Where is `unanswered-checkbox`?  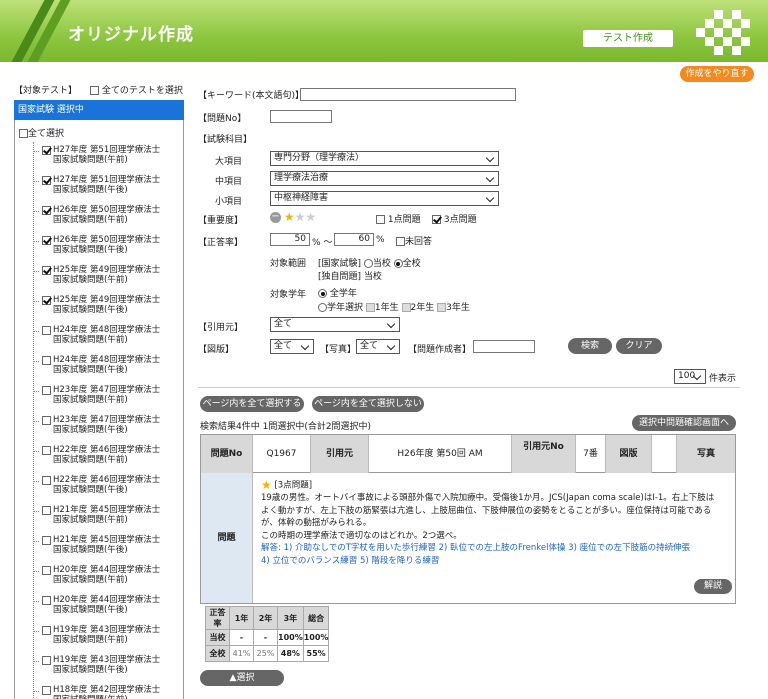
unanswered-checkbox is located at coordinates (400, 241).